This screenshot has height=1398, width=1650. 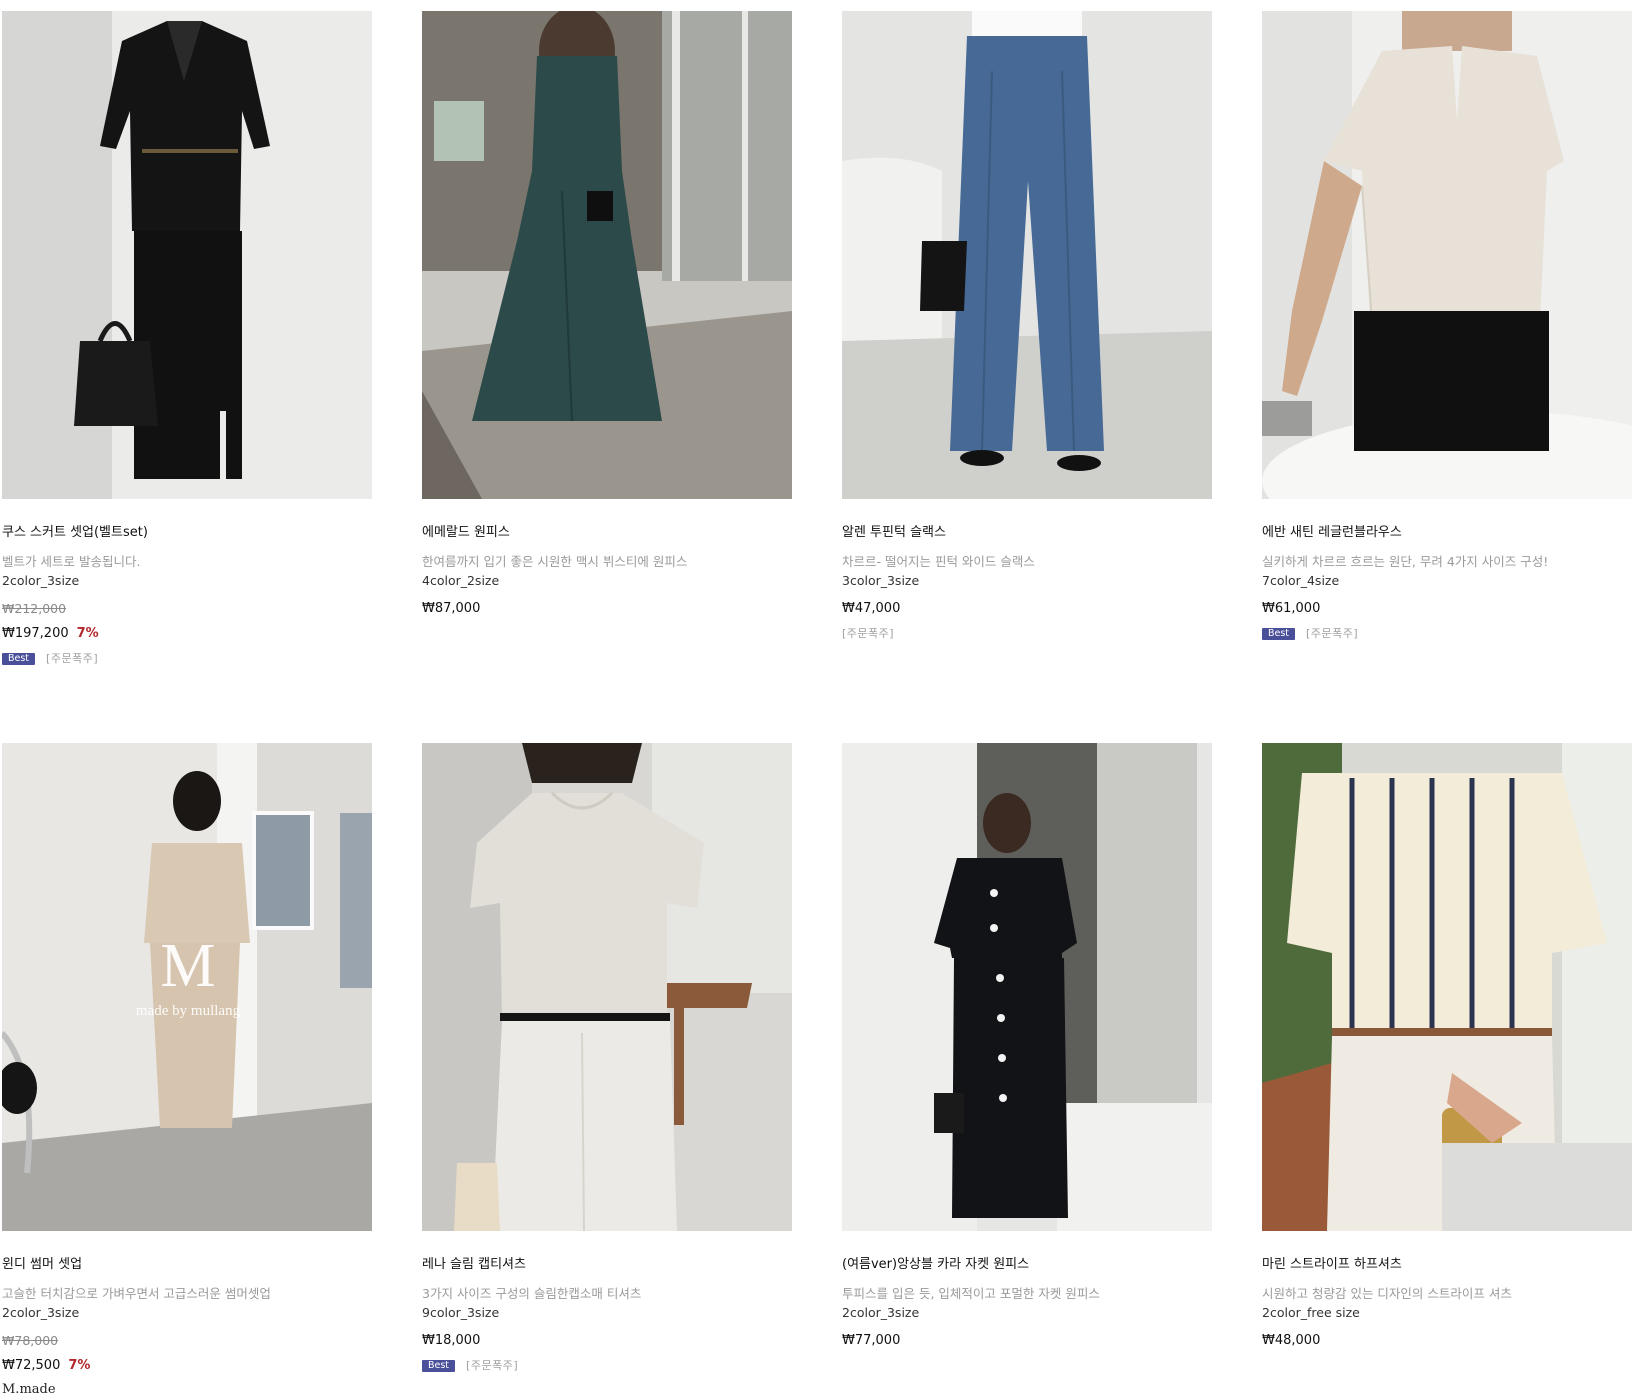 I want to click on sale-price: ₩61,000, so click(x=1291, y=608).